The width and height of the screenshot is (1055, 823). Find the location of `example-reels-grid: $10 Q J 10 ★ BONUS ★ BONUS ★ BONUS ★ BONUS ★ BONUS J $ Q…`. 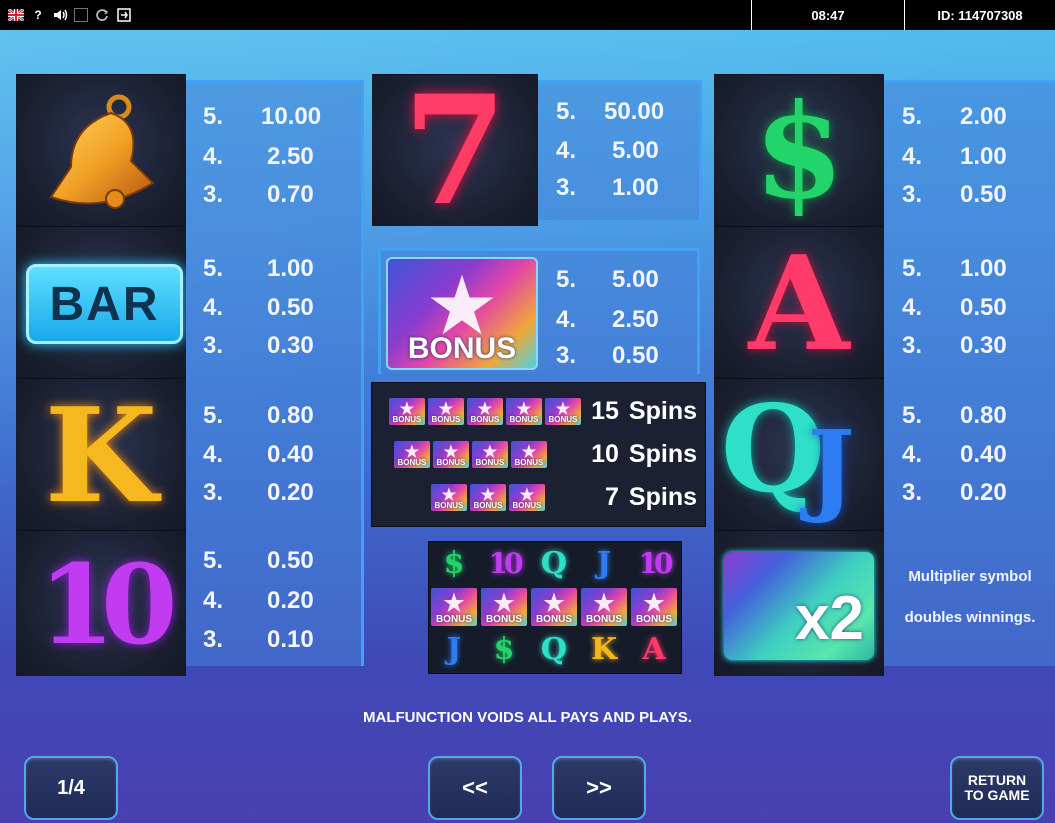

example-reels-grid: $10 Q J 10 ★ BONUS ★ BONUS ★ BONUS ★ BONUS ★ BONUS J $ Q… is located at coordinates (555, 607).